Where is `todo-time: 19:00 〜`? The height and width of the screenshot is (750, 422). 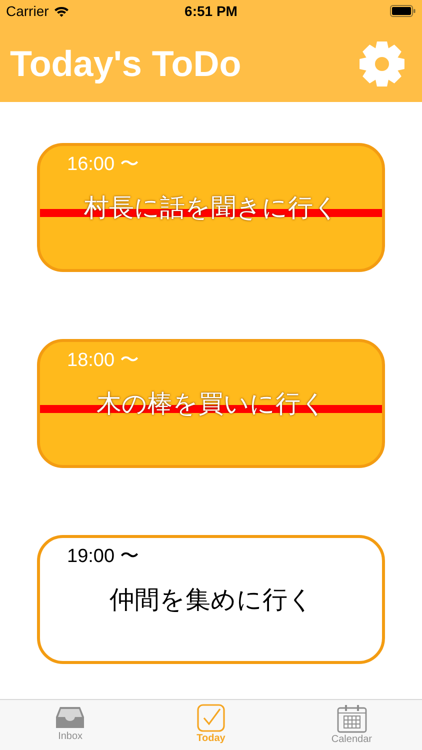
todo-time: 19:00 〜 is located at coordinates (103, 557).